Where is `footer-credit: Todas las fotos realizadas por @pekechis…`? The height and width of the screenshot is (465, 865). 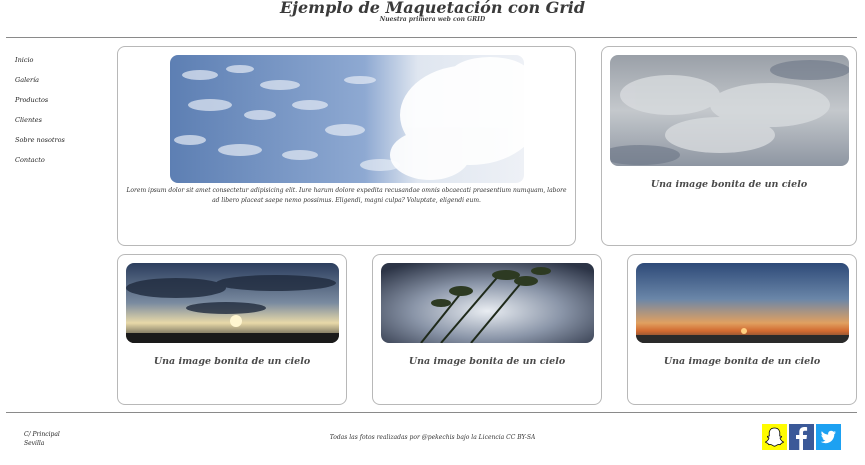 footer-credit: Todas las fotos realizadas por @pekechis… is located at coordinates (432, 437).